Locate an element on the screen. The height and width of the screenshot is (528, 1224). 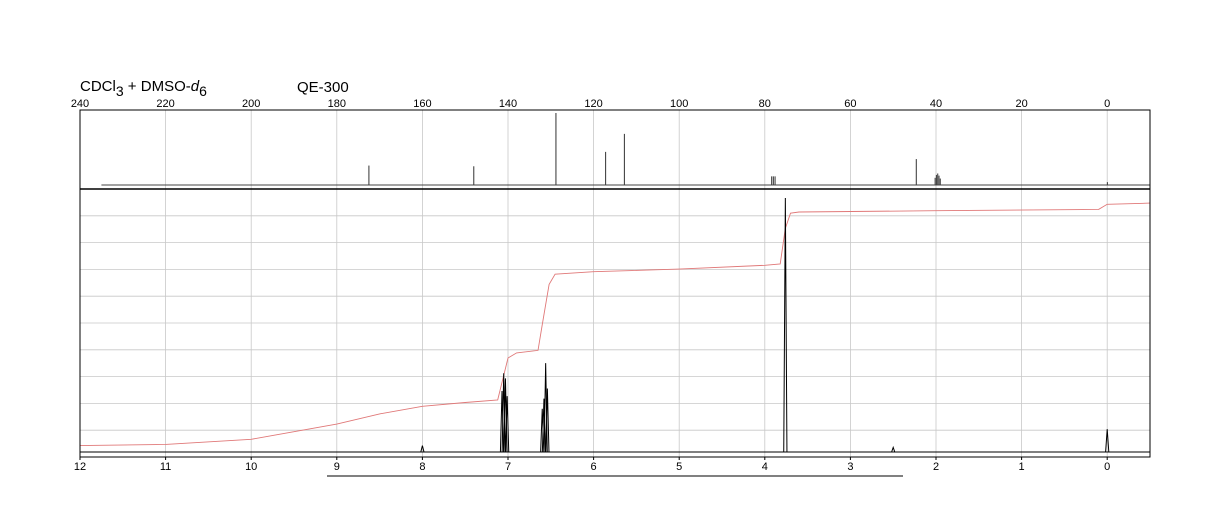
h1-tick-label: 10 is located at coordinates (251, 467).